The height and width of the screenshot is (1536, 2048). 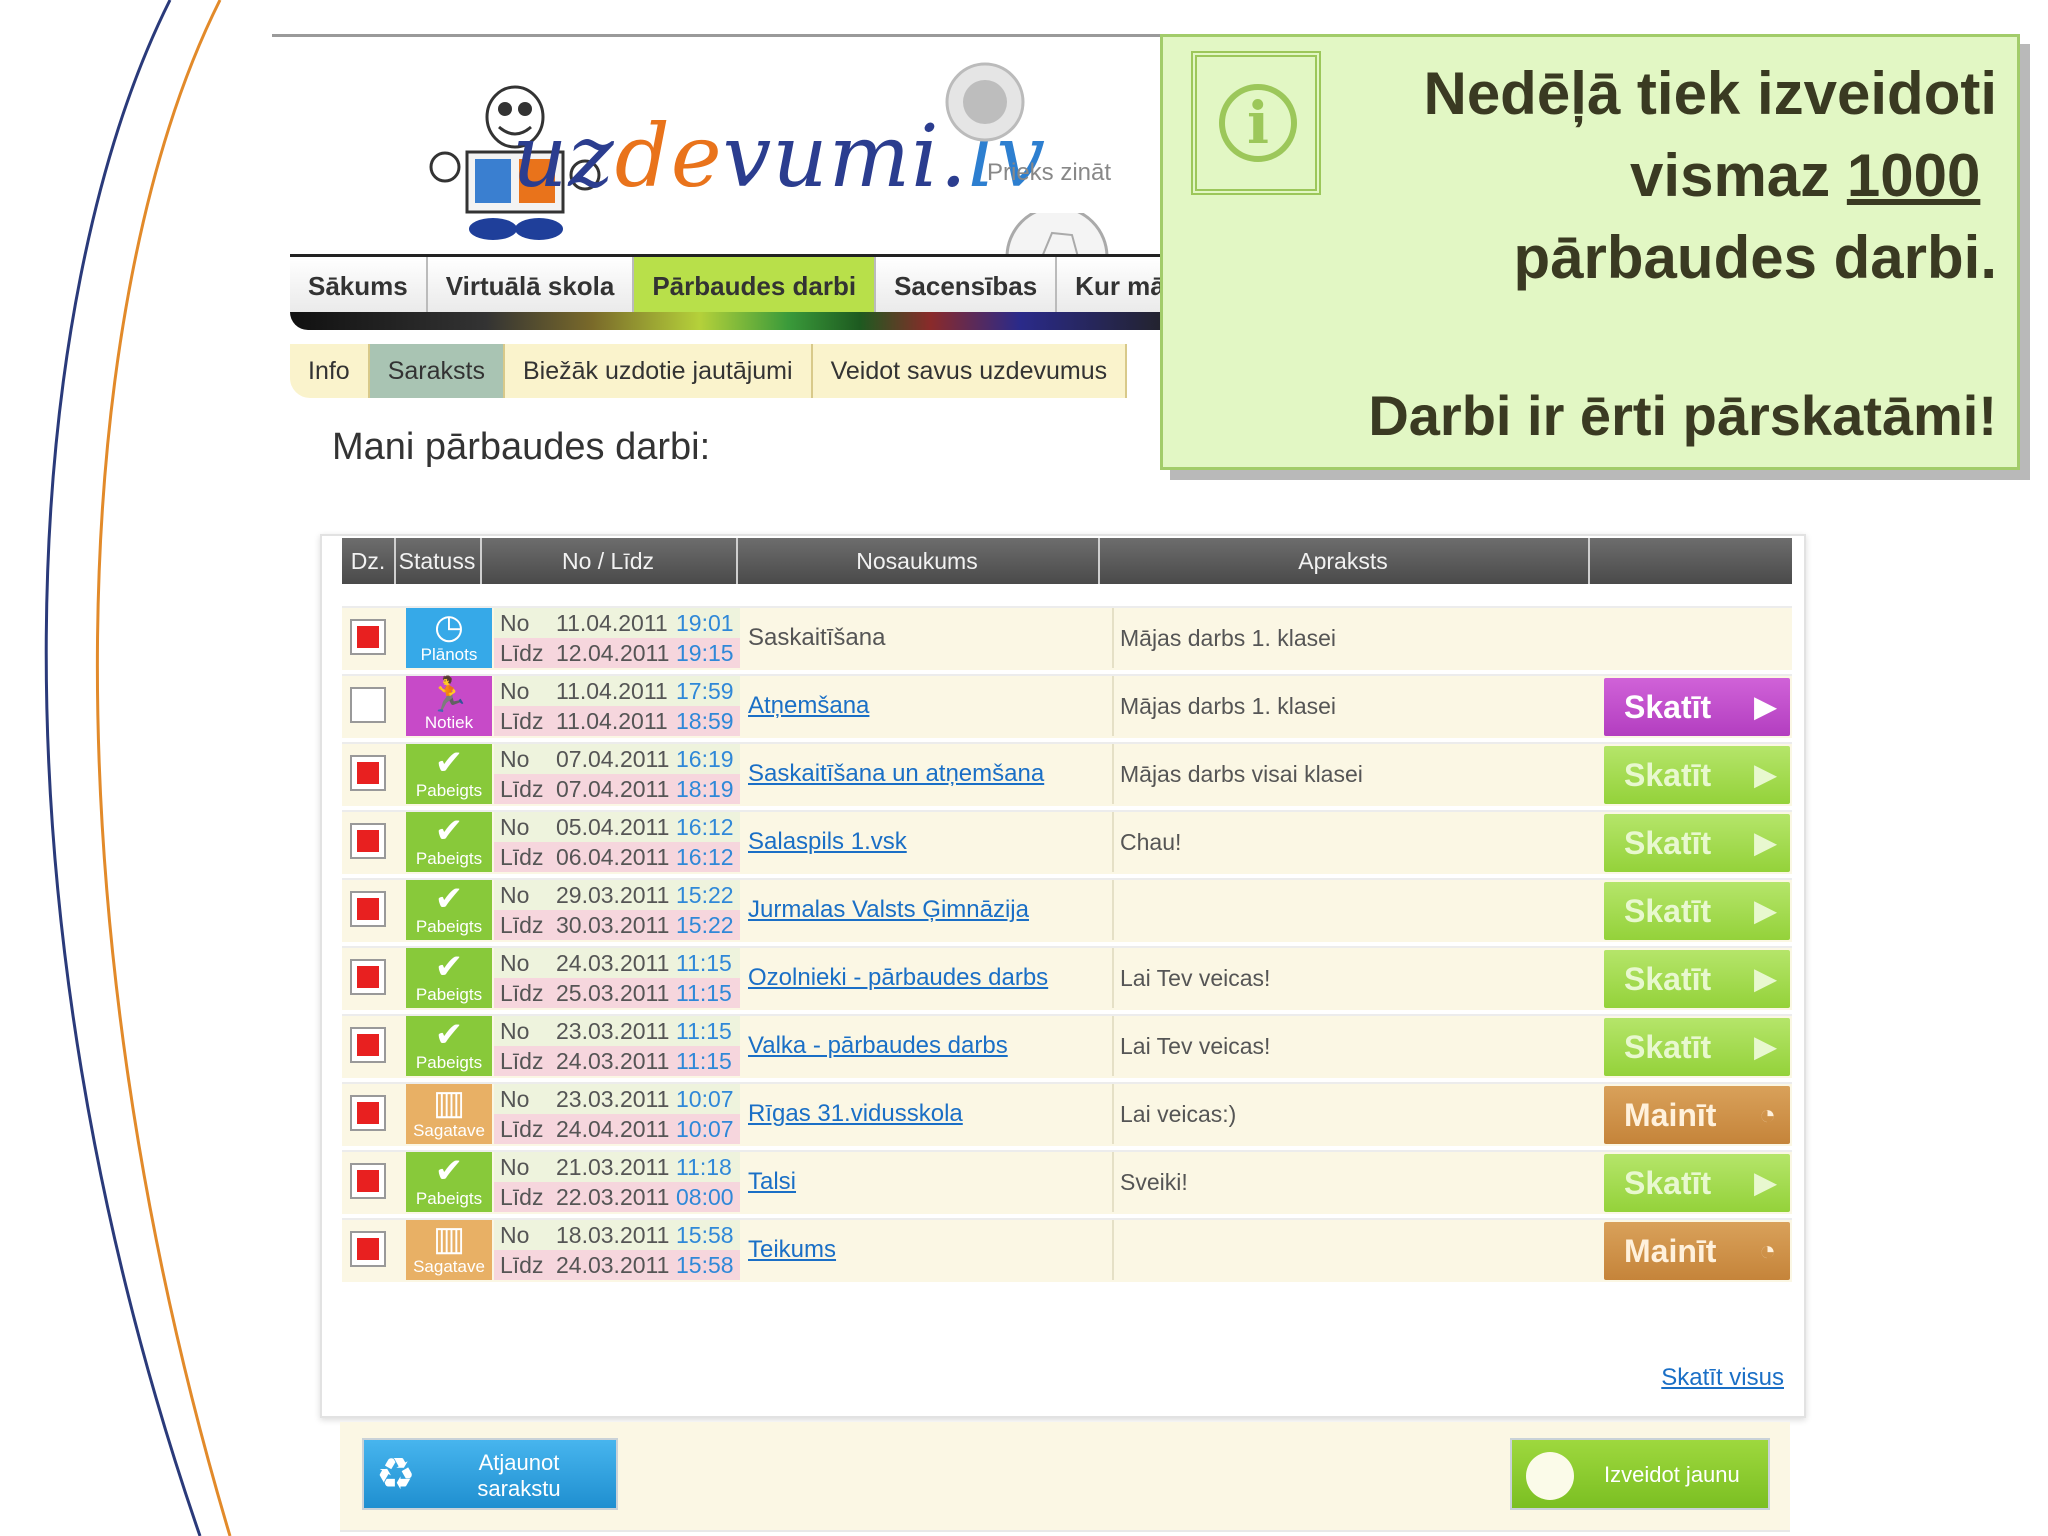 What do you see at coordinates (967, 286) in the screenshot?
I see `nav-tab-sacensibas: Sacensības` at bounding box center [967, 286].